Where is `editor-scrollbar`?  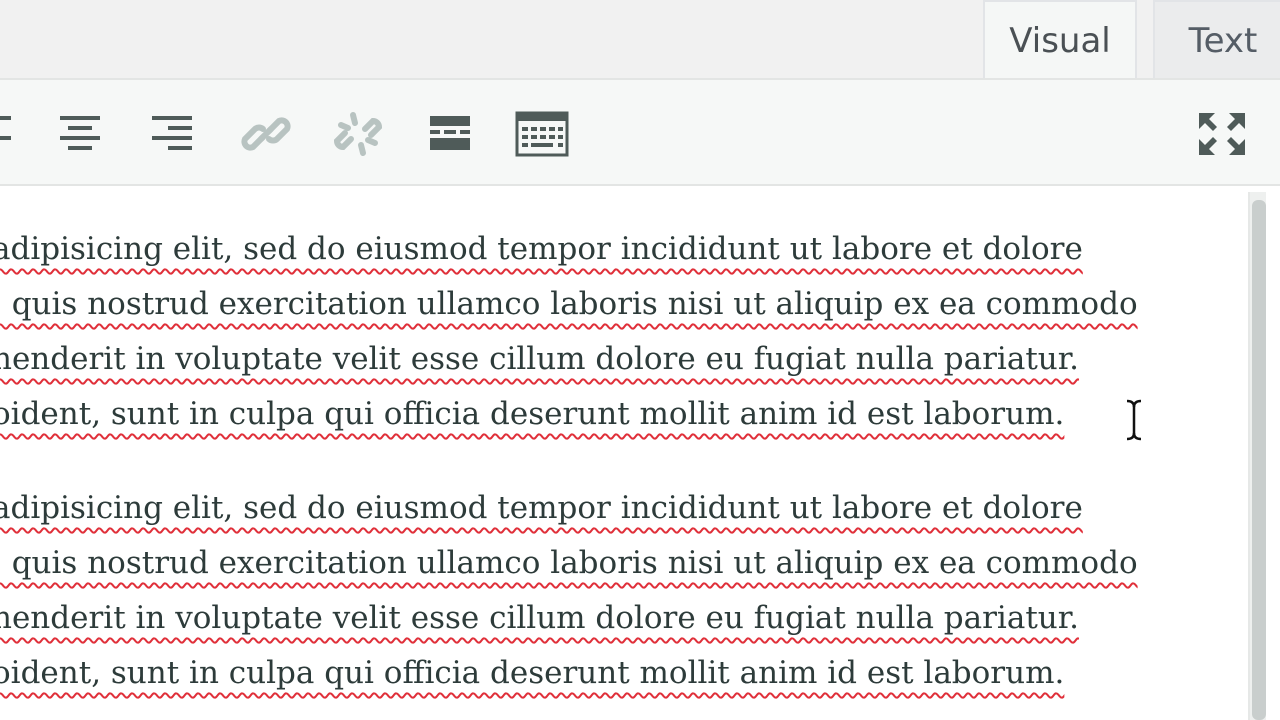 editor-scrollbar is located at coordinates (1257, 456).